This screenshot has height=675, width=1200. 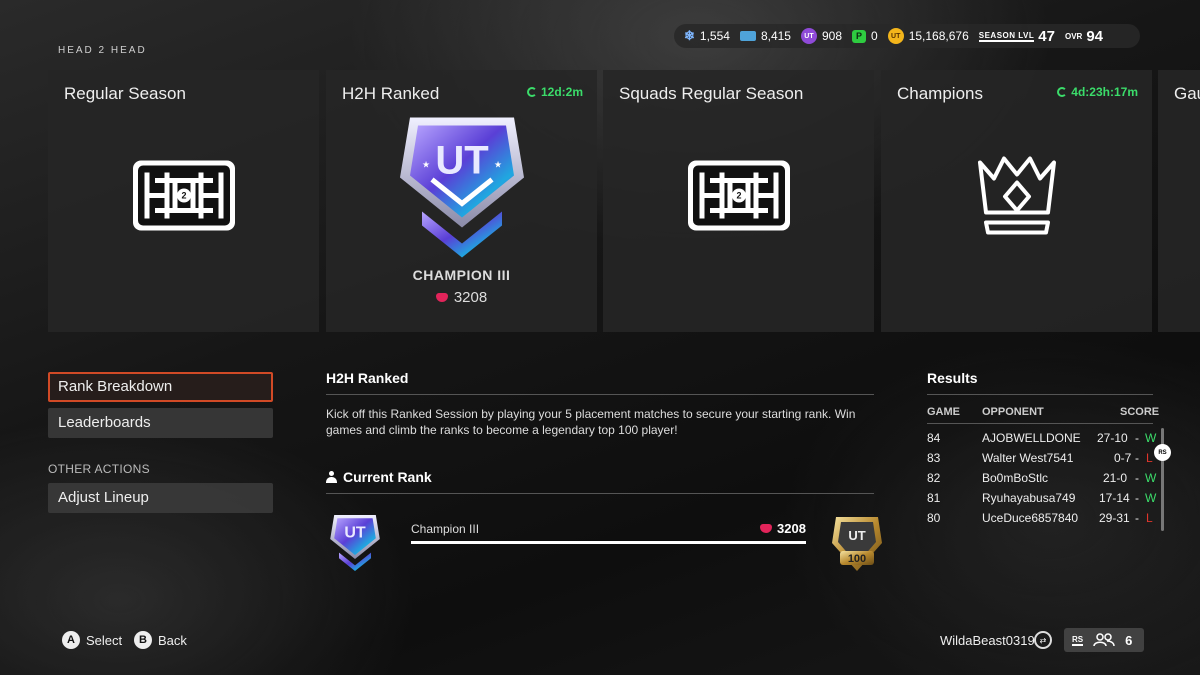 I want to click on results-title: Results, so click(x=952, y=378).